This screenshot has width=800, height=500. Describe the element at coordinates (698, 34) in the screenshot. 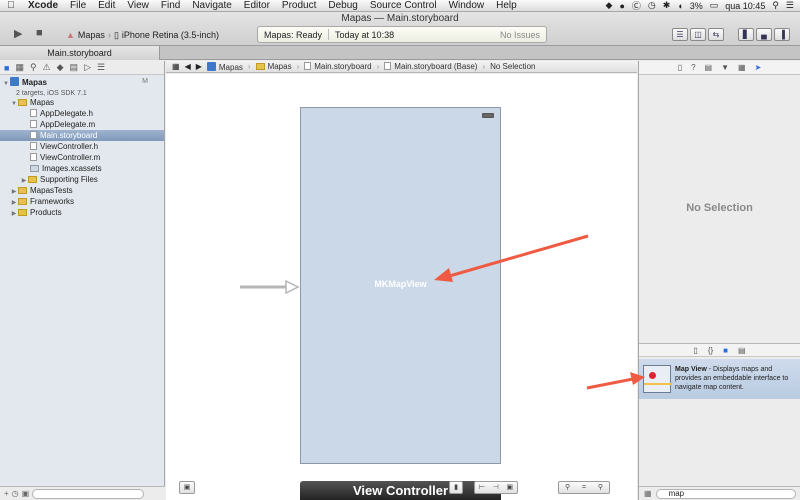

I see `assistant-editor-icon: ◫` at that location.